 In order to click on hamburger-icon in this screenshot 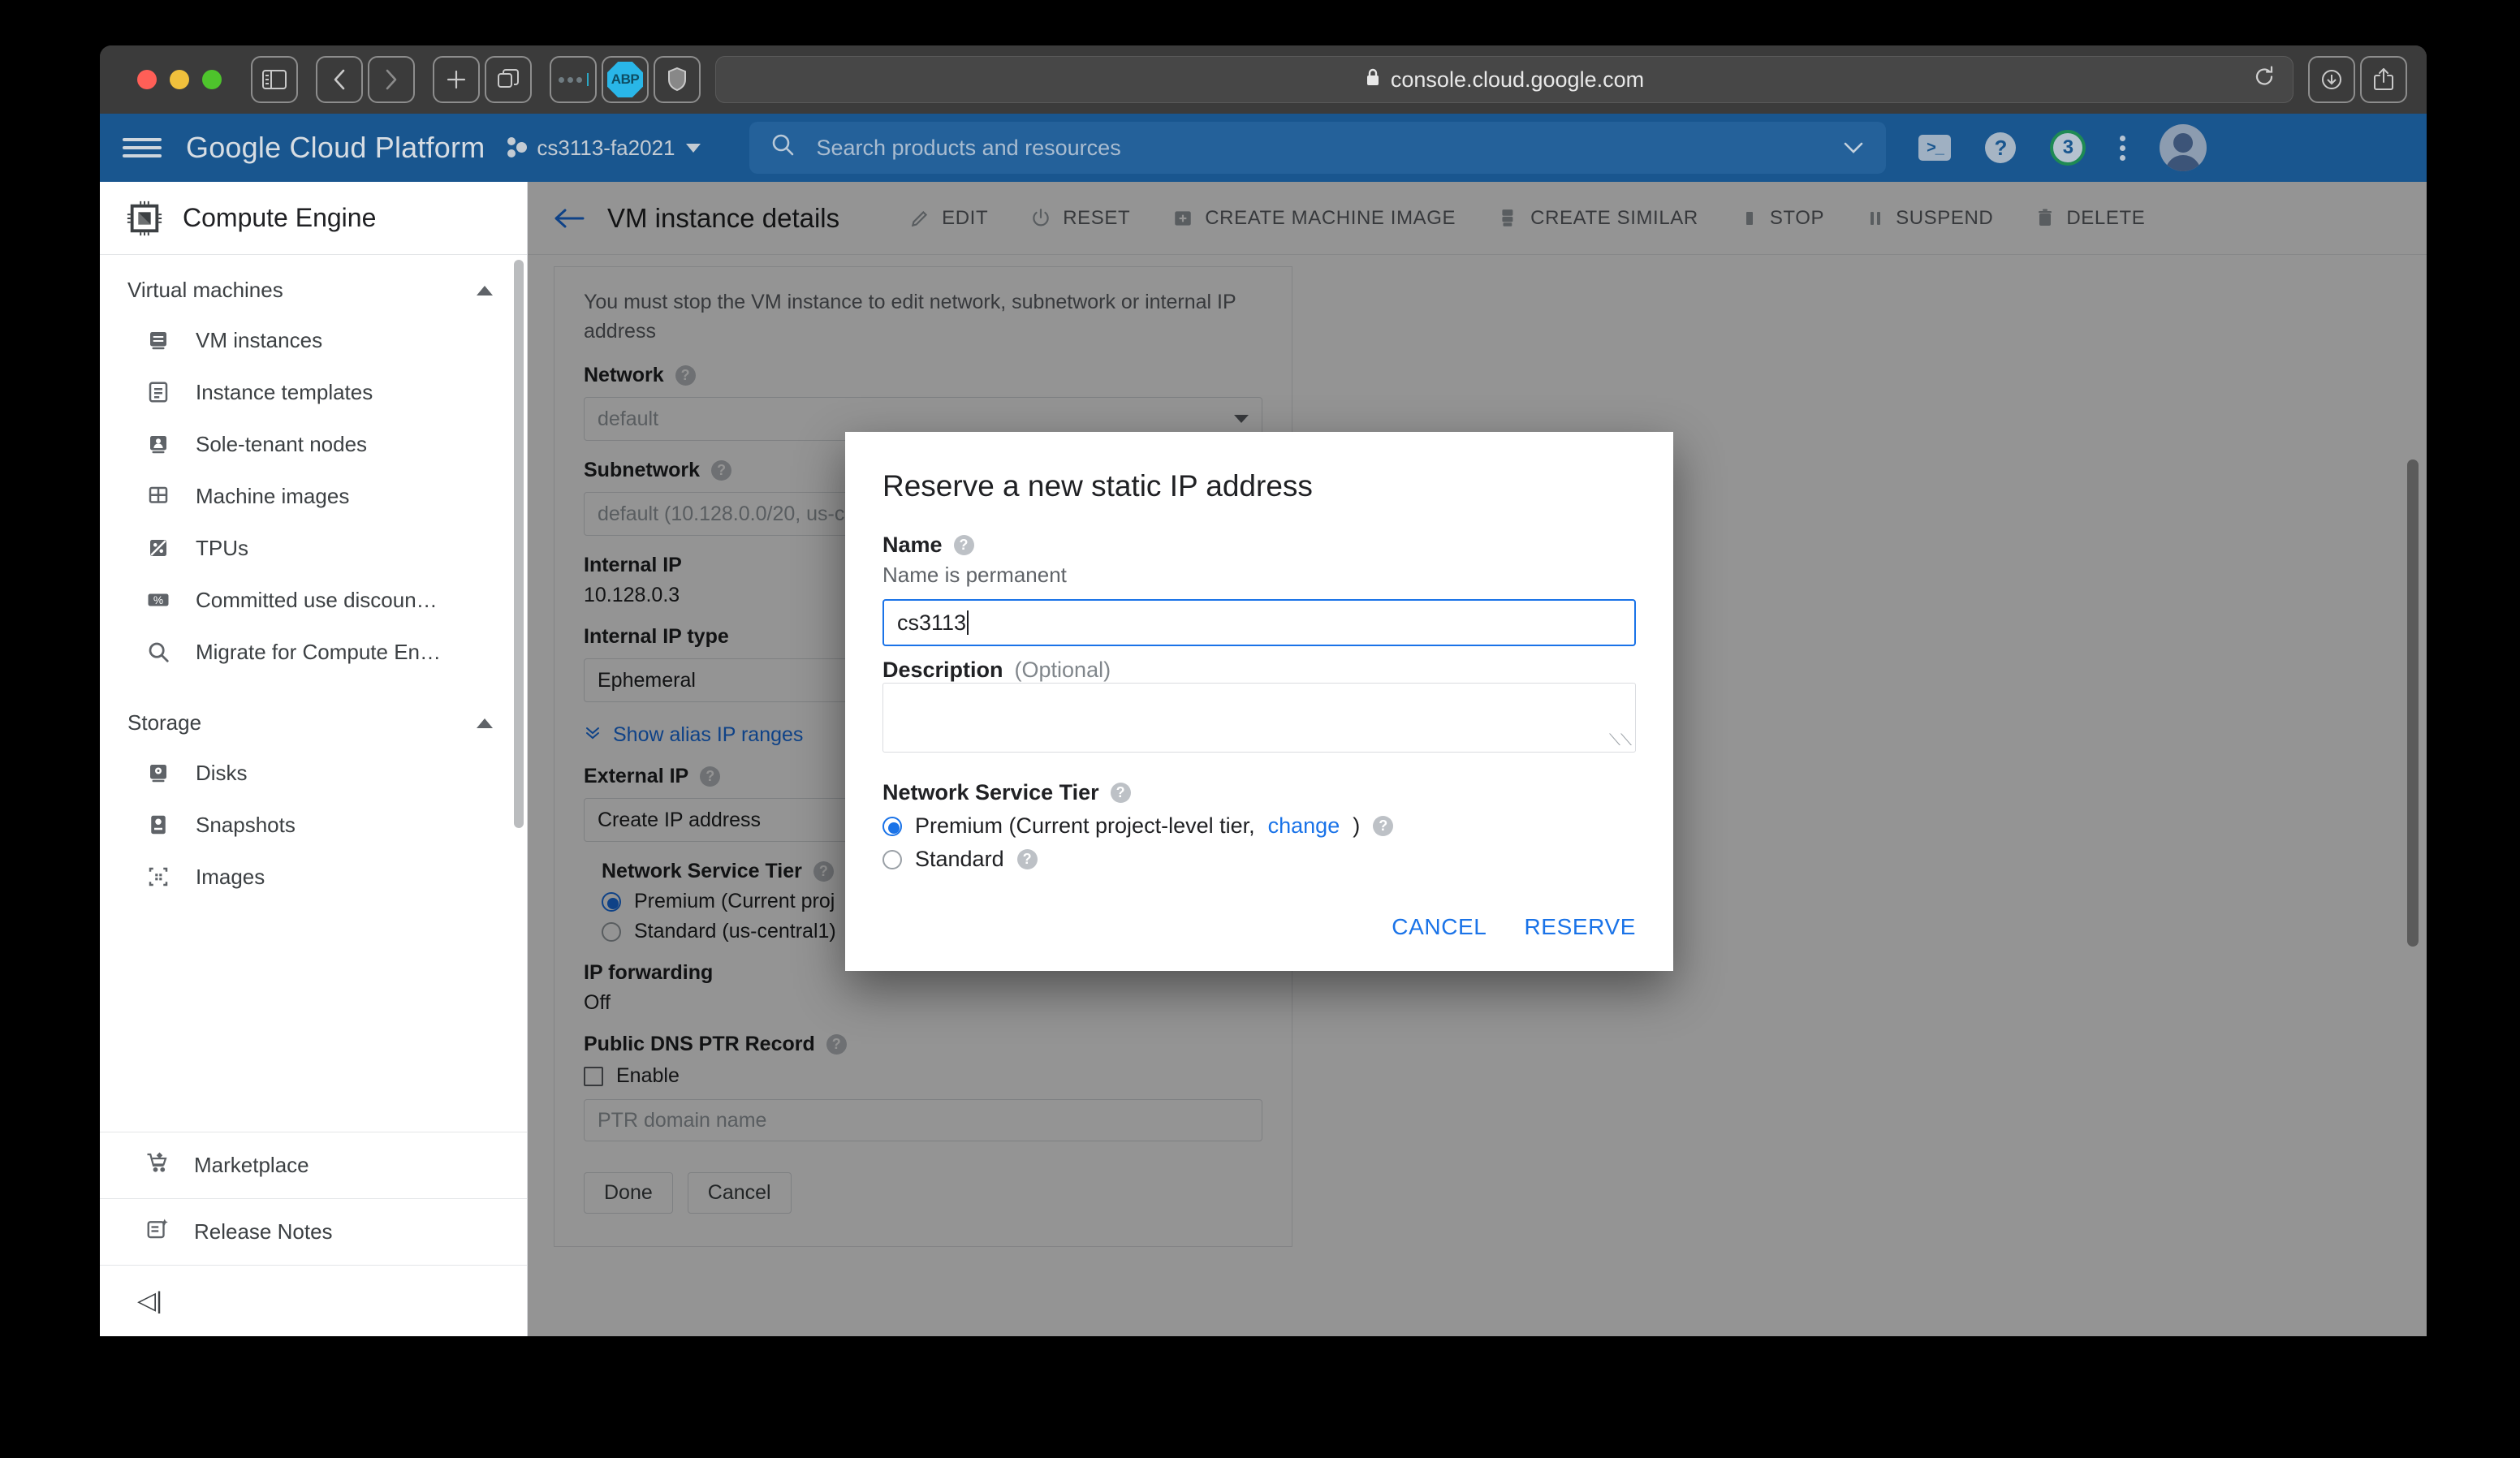, I will do `click(143, 147)`.